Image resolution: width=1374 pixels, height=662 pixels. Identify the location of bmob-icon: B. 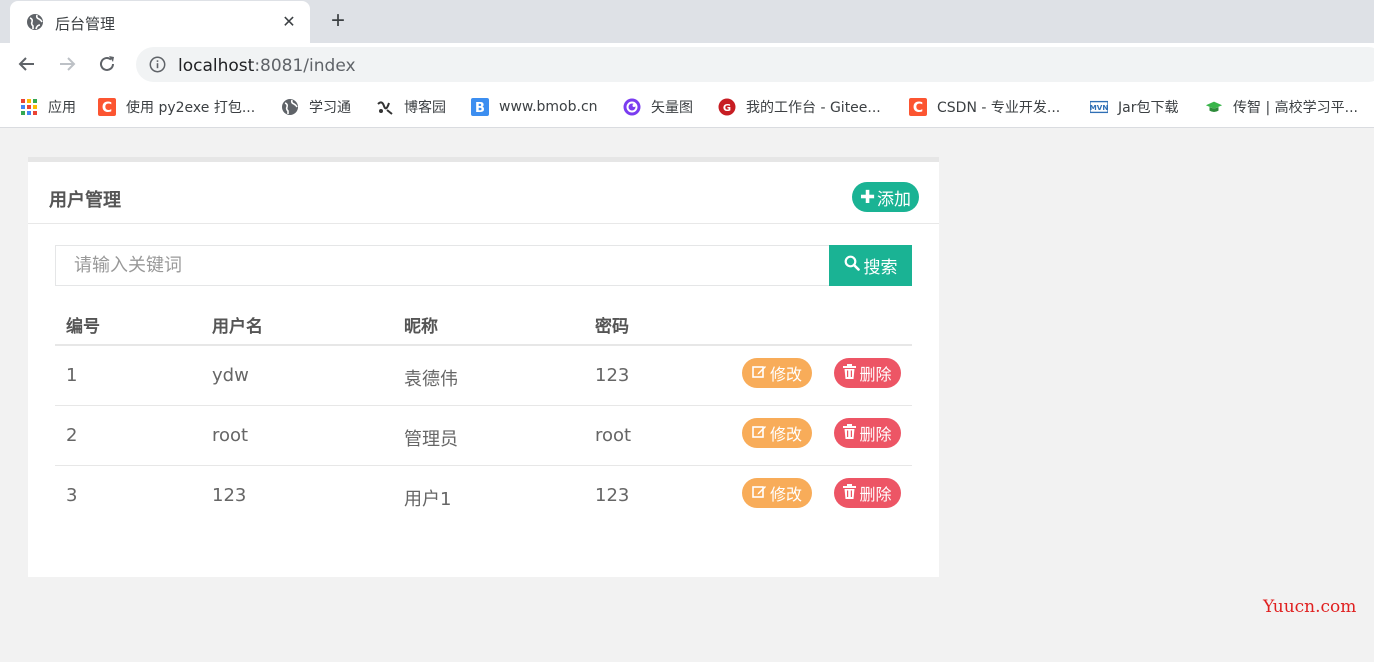
(480, 107).